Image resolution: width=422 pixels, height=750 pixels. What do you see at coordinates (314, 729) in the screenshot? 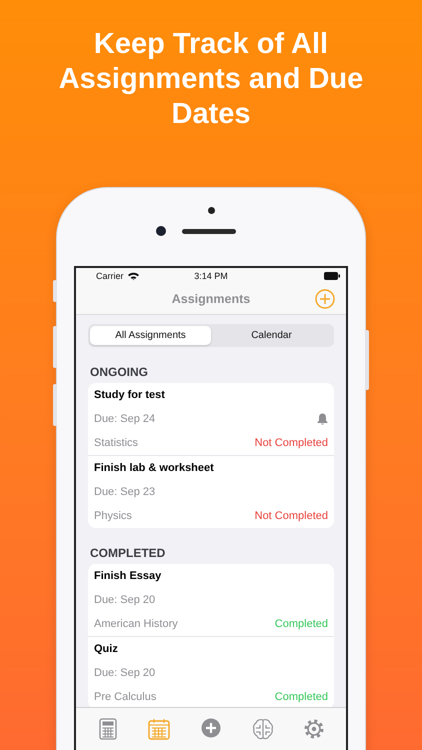
I see `settings-icon` at bounding box center [314, 729].